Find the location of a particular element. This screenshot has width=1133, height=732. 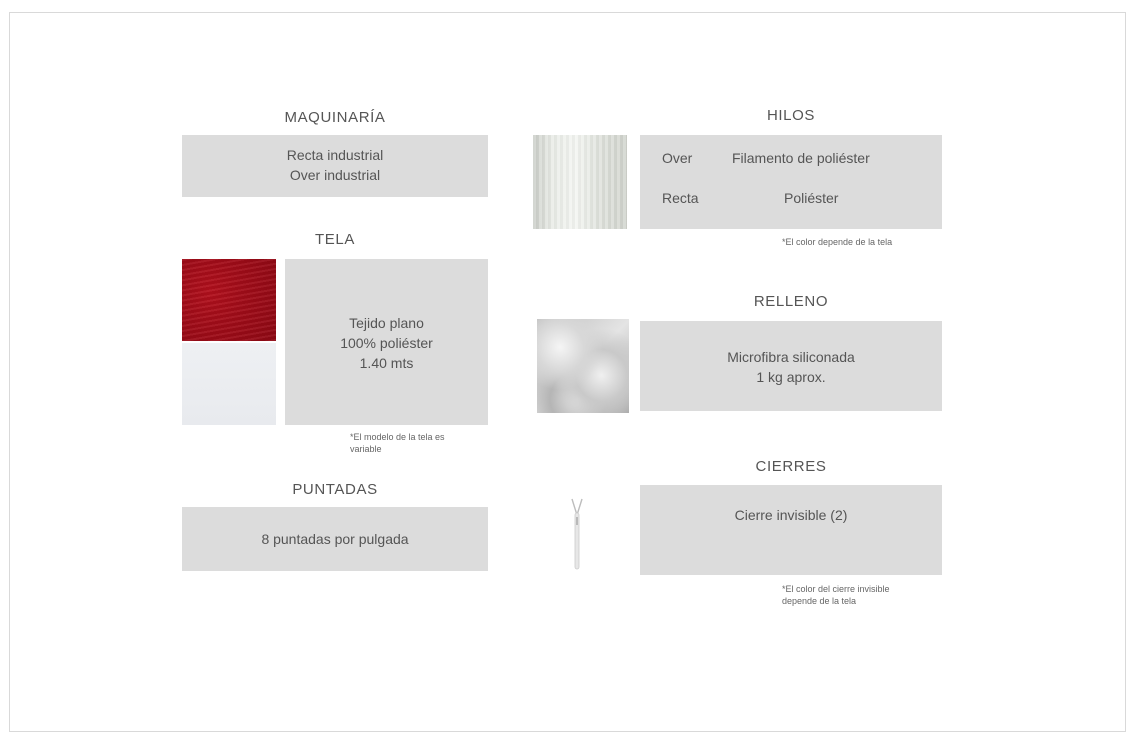

cierres-heading: CIERRES is located at coordinates (791, 466).